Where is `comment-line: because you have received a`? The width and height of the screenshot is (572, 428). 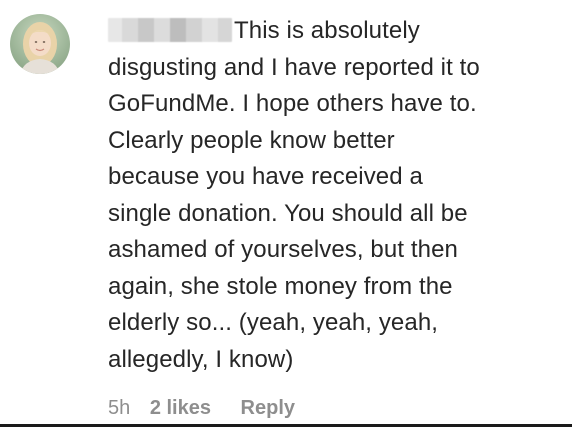 comment-line: because you have received a is located at coordinates (265, 176).